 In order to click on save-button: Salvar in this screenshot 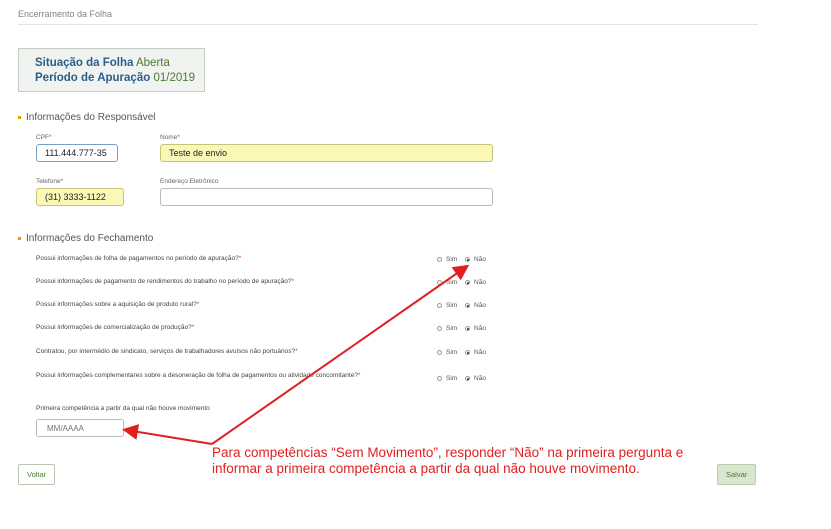, I will do `click(737, 474)`.